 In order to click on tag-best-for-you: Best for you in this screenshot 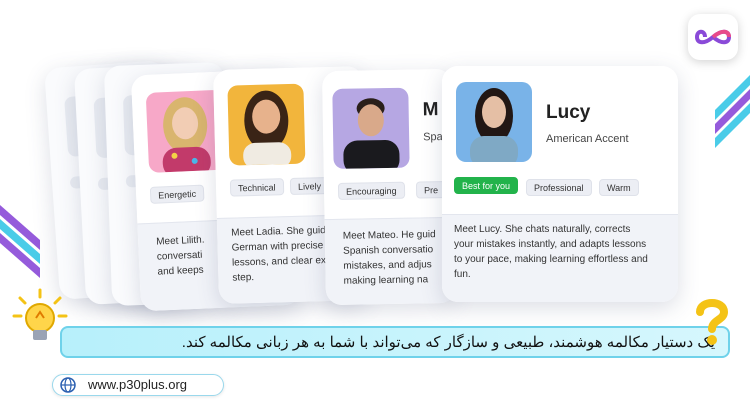, I will do `click(486, 185)`.